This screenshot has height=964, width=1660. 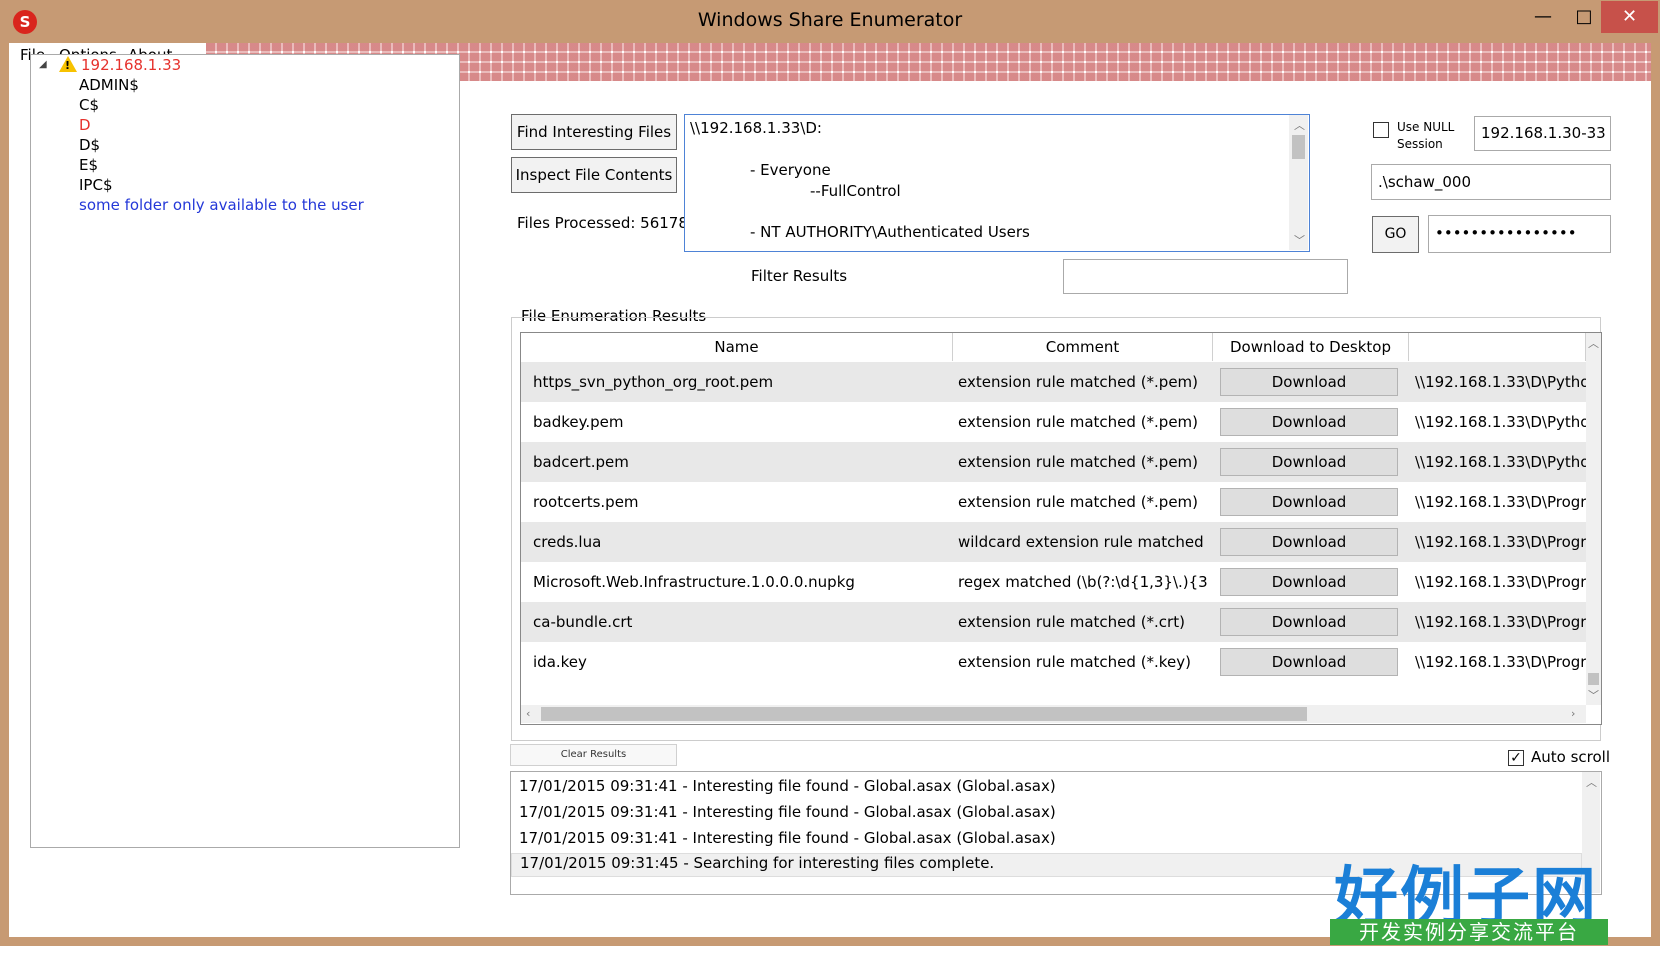 What do you see at coordinates (1083, 347) in the screenshot?
I see `column-header-comment: Comment` at bounding box center [1083, 347].